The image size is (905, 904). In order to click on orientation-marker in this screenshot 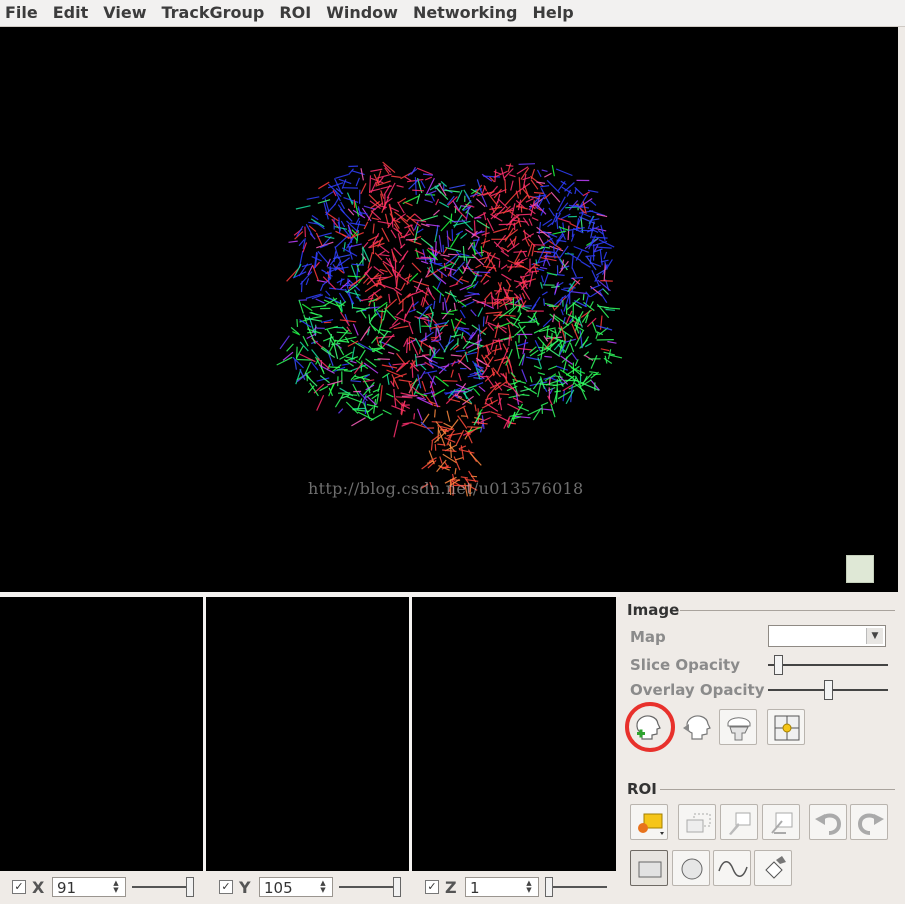, I will do `click(860, 569)`.